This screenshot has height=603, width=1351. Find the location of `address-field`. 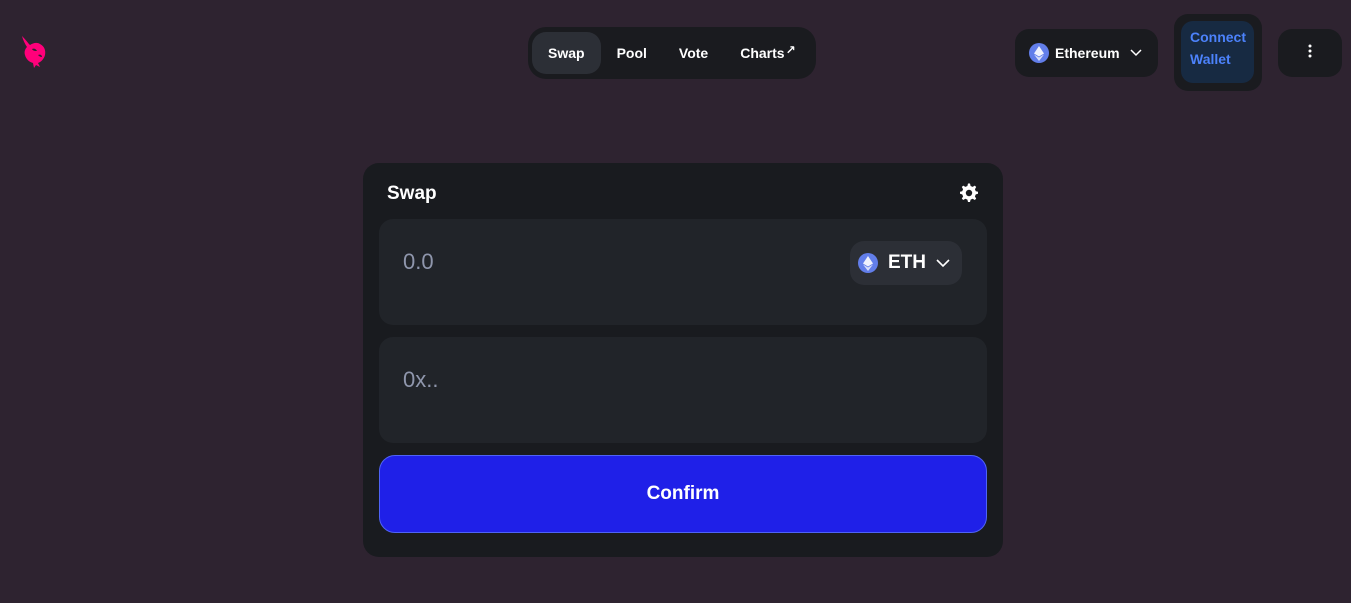

address-field is located at coordinates (683, 390).